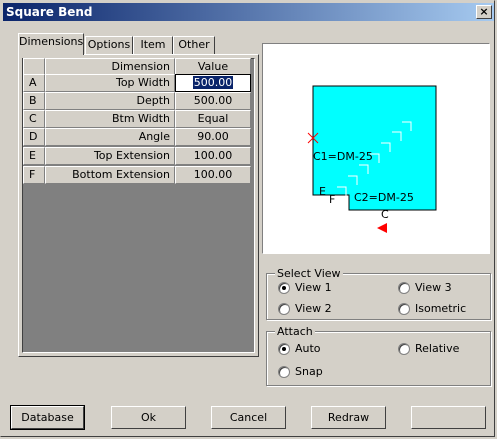 This screenshot has height=439, width=497. What do you see at coordinates (382, 228) in the screenshot?
I see `c-marker-icon` at bounding box center [382, 228].